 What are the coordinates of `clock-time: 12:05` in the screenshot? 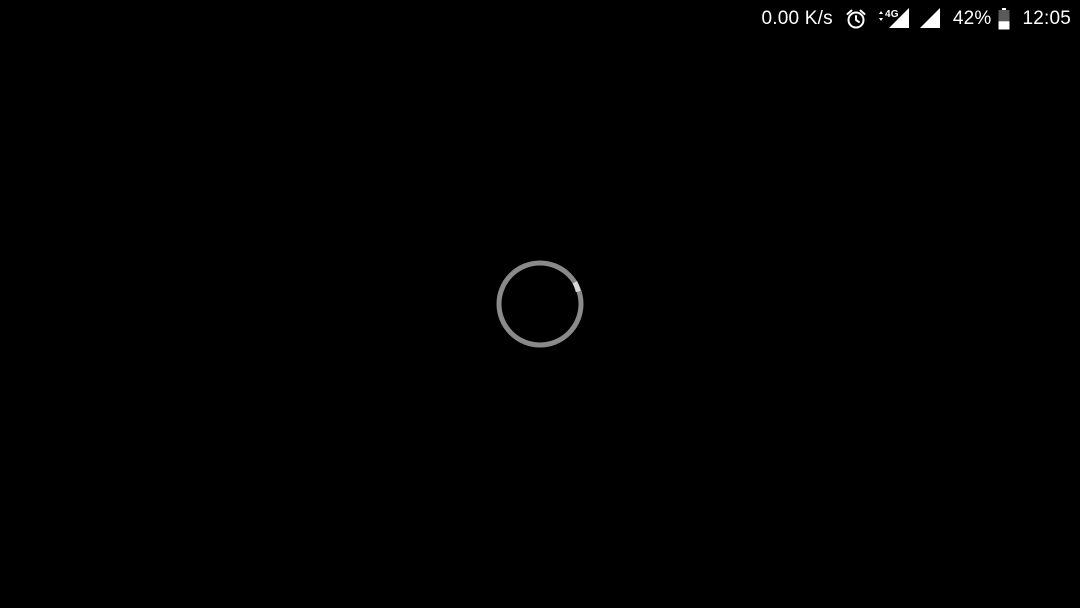 It's located at (1046, 18).